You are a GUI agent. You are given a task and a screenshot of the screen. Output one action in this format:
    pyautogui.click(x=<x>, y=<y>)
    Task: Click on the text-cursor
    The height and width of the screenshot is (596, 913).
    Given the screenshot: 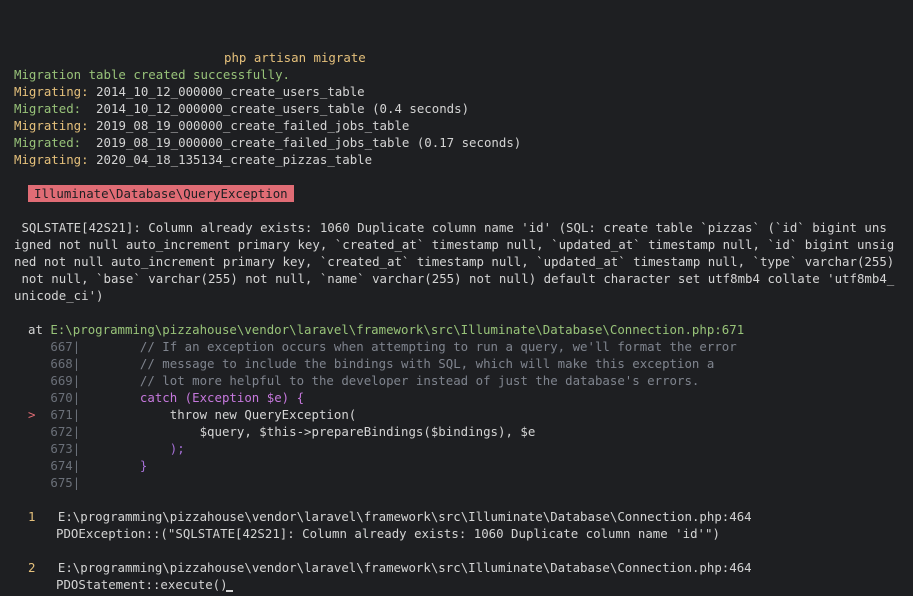 What is the action you would take?
    pyautogui.click(x=229, y=591)
    